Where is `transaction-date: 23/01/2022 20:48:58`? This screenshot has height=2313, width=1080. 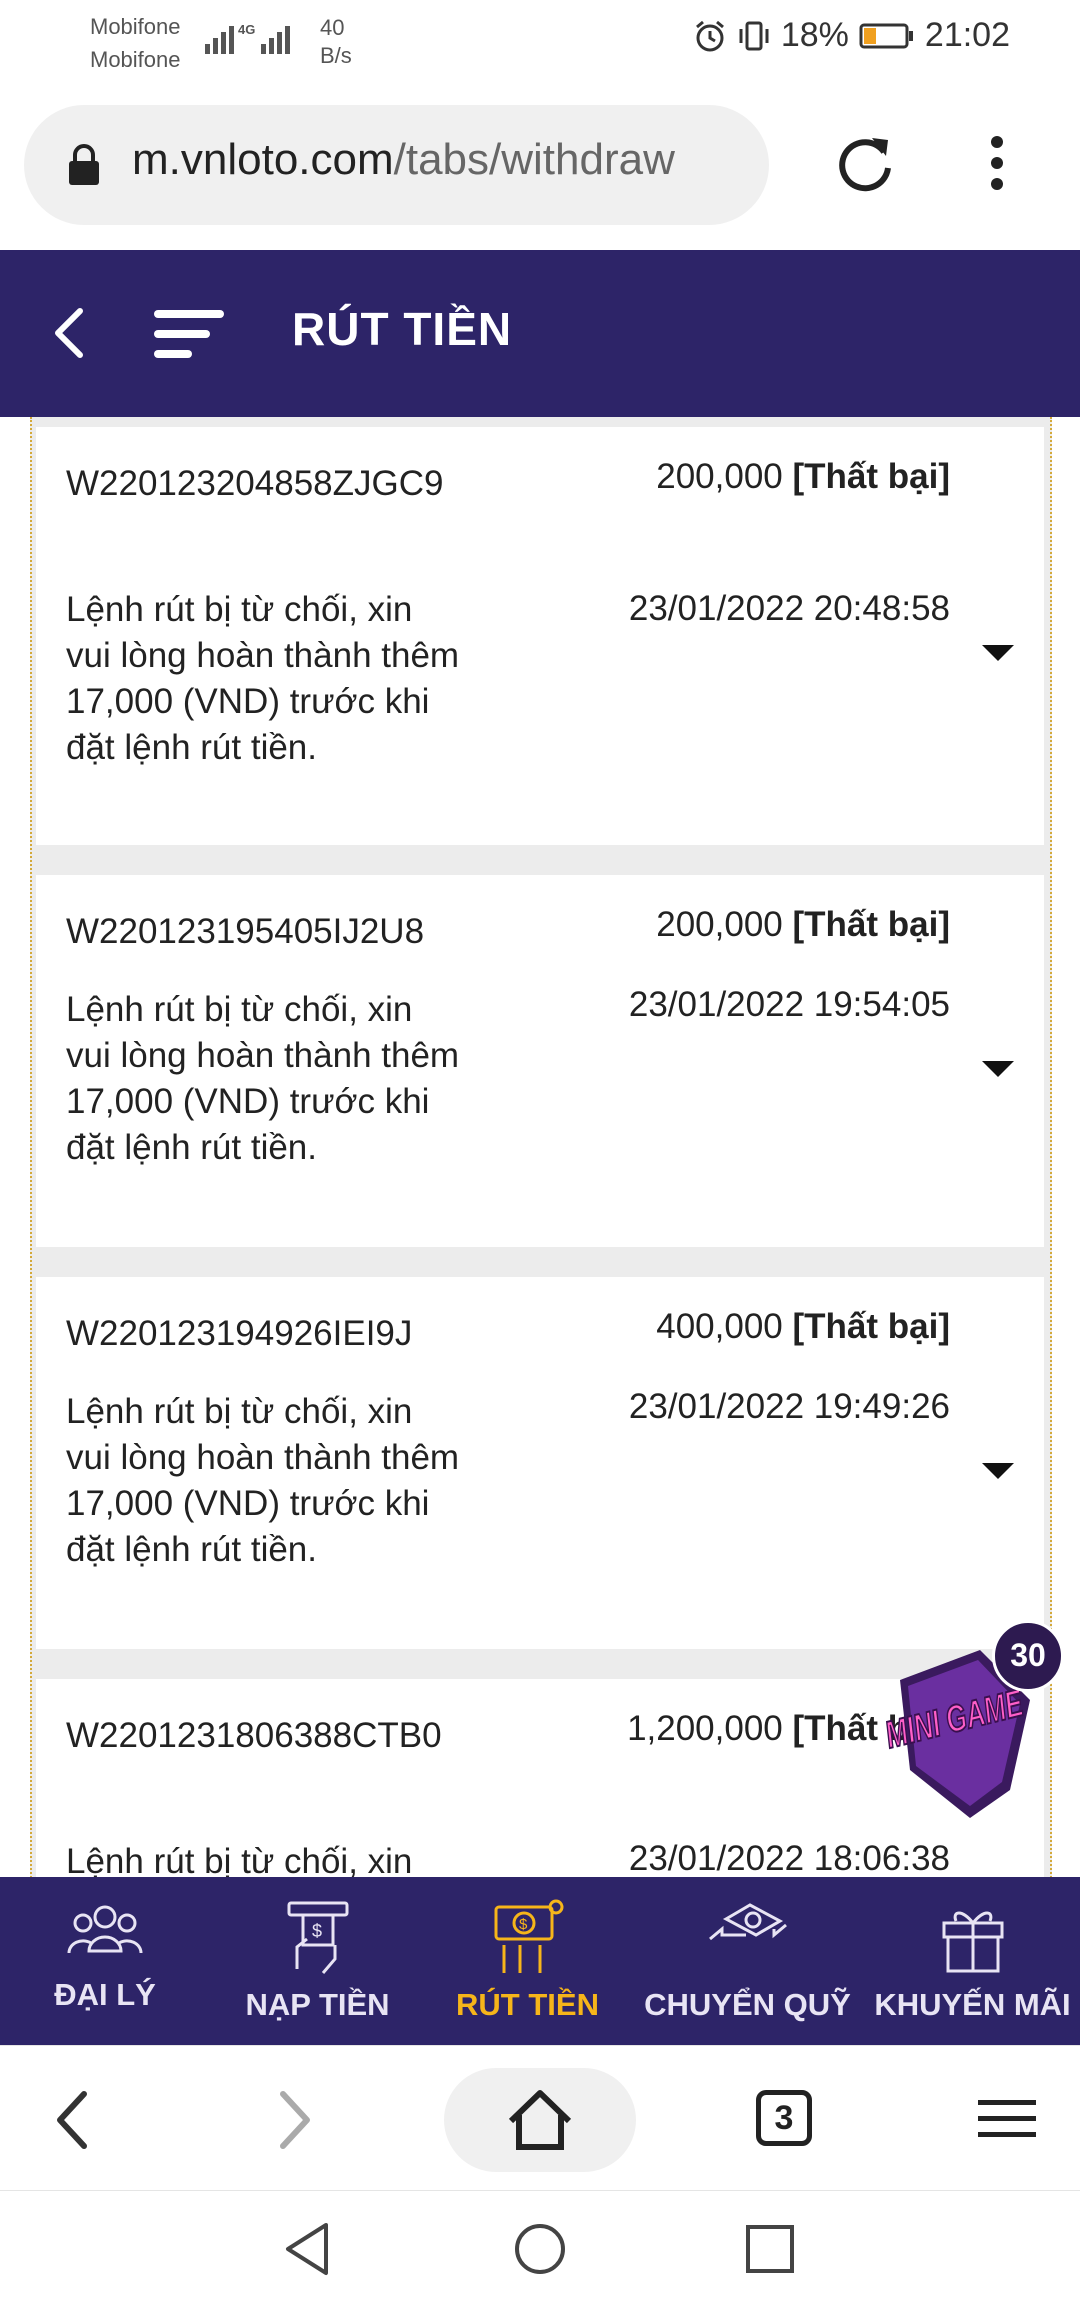 transaction-date: 23/01/2022 20:48:58 is located at coordinates (789, 608).